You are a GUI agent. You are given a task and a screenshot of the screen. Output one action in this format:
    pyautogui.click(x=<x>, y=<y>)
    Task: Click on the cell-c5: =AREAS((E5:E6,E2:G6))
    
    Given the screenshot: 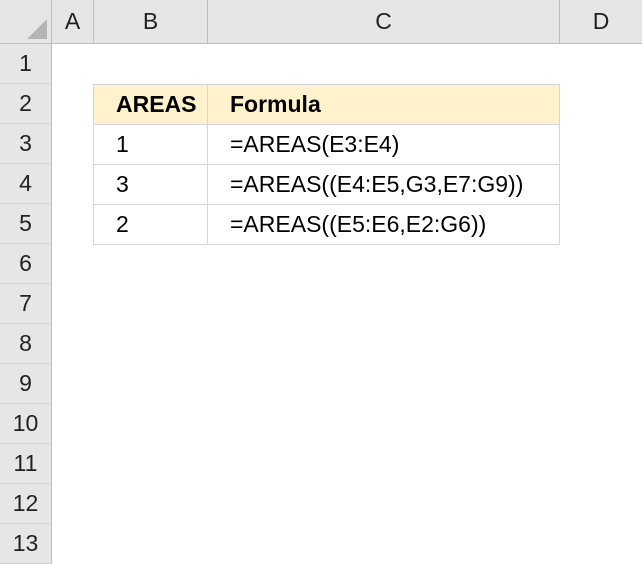 What is the action you would take?
    pyautogui.click(x=384, y=224)
    